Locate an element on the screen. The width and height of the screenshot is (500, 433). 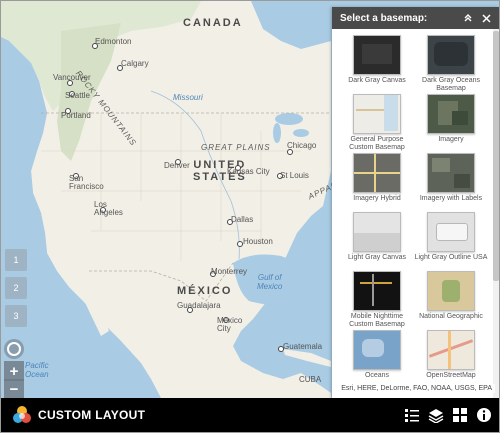
city-vancouver: Vancouver is located at coordinates (72, 77).